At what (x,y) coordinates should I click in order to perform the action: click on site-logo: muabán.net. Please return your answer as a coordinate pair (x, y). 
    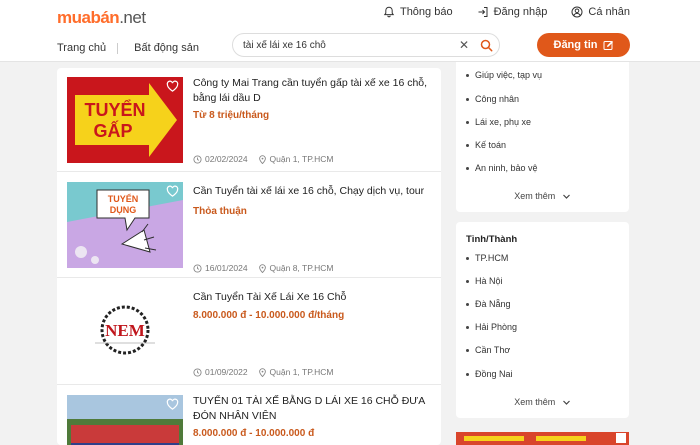
    Looking at the image, I should click on (101, 18).